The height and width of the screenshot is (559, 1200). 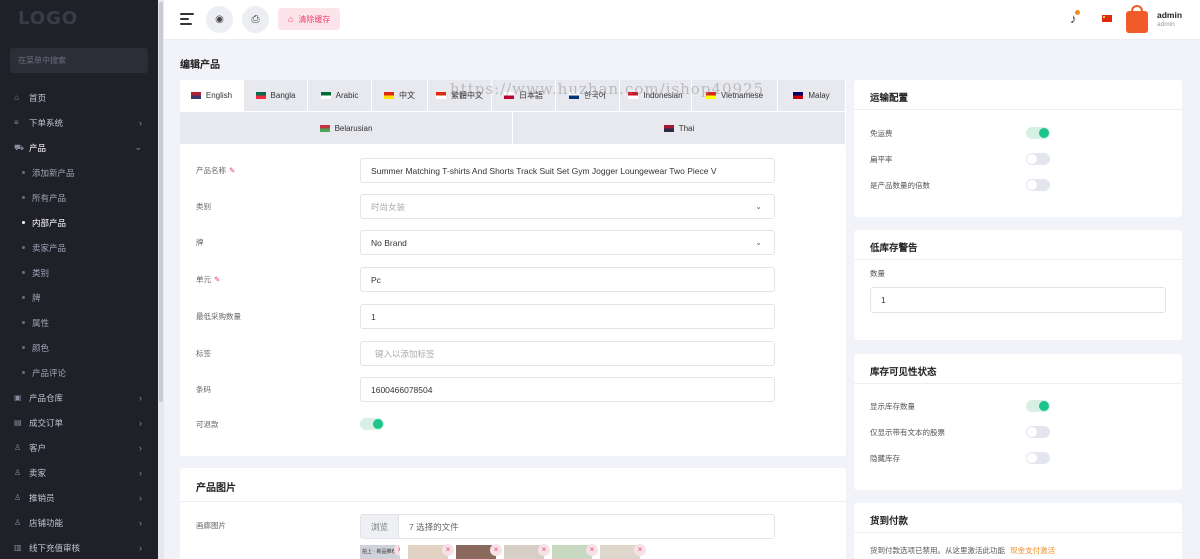 What do you see at coordinates (18, 497) in the screenshot?
I see `person-icon: ♙` at bounding box center [18, 497].